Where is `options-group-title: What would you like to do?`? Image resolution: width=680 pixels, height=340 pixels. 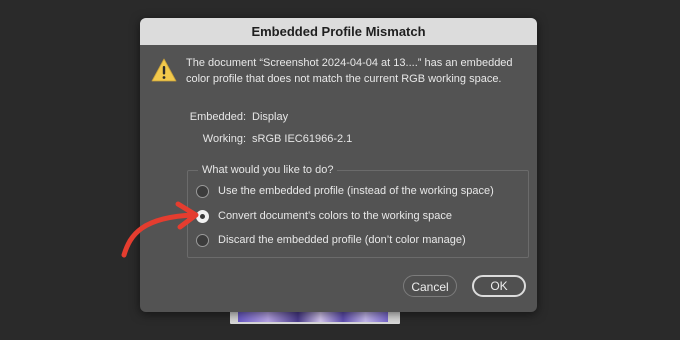 options-group-title: What would you like to do? is located at coordinates (268, 170).